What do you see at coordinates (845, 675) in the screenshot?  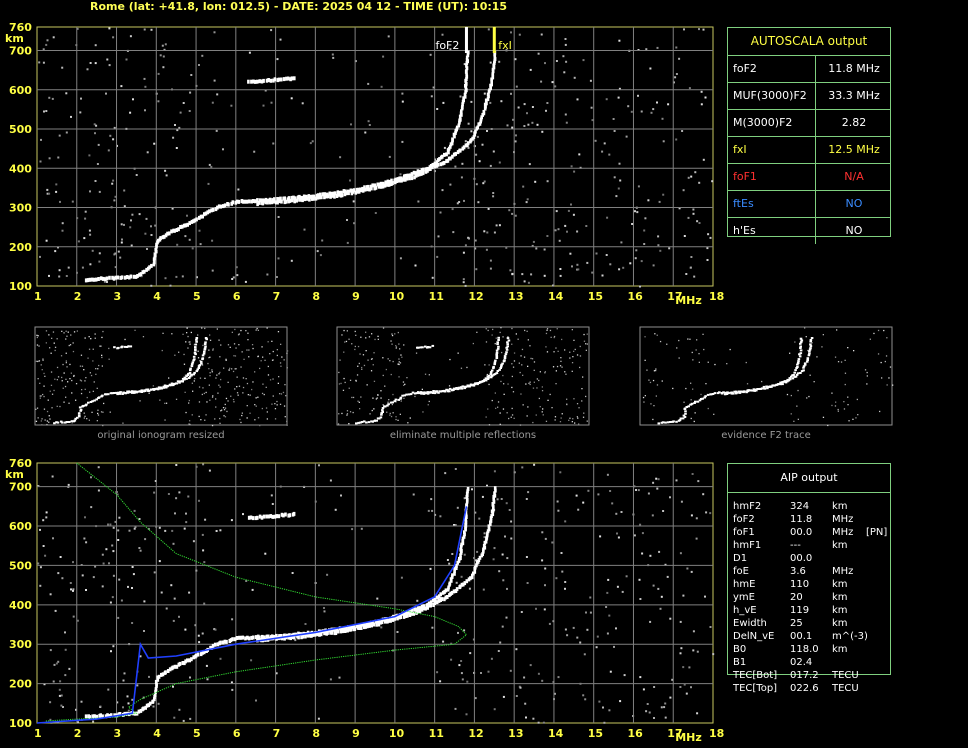 I see `aip-unit: TECU` at bounding box center [845, 675].